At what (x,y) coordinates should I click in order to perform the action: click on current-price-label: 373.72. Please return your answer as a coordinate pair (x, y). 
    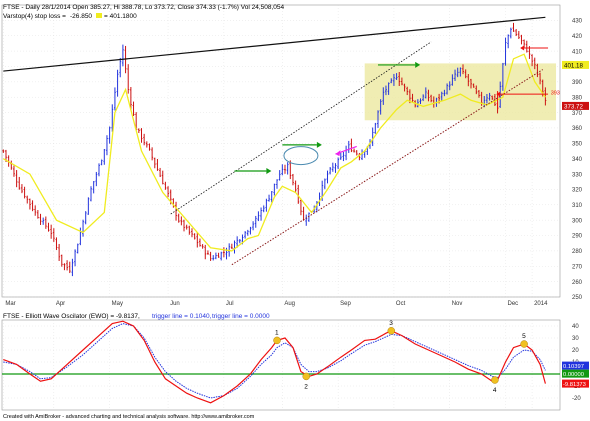
    Looking at the image, I should click on (573, 106).